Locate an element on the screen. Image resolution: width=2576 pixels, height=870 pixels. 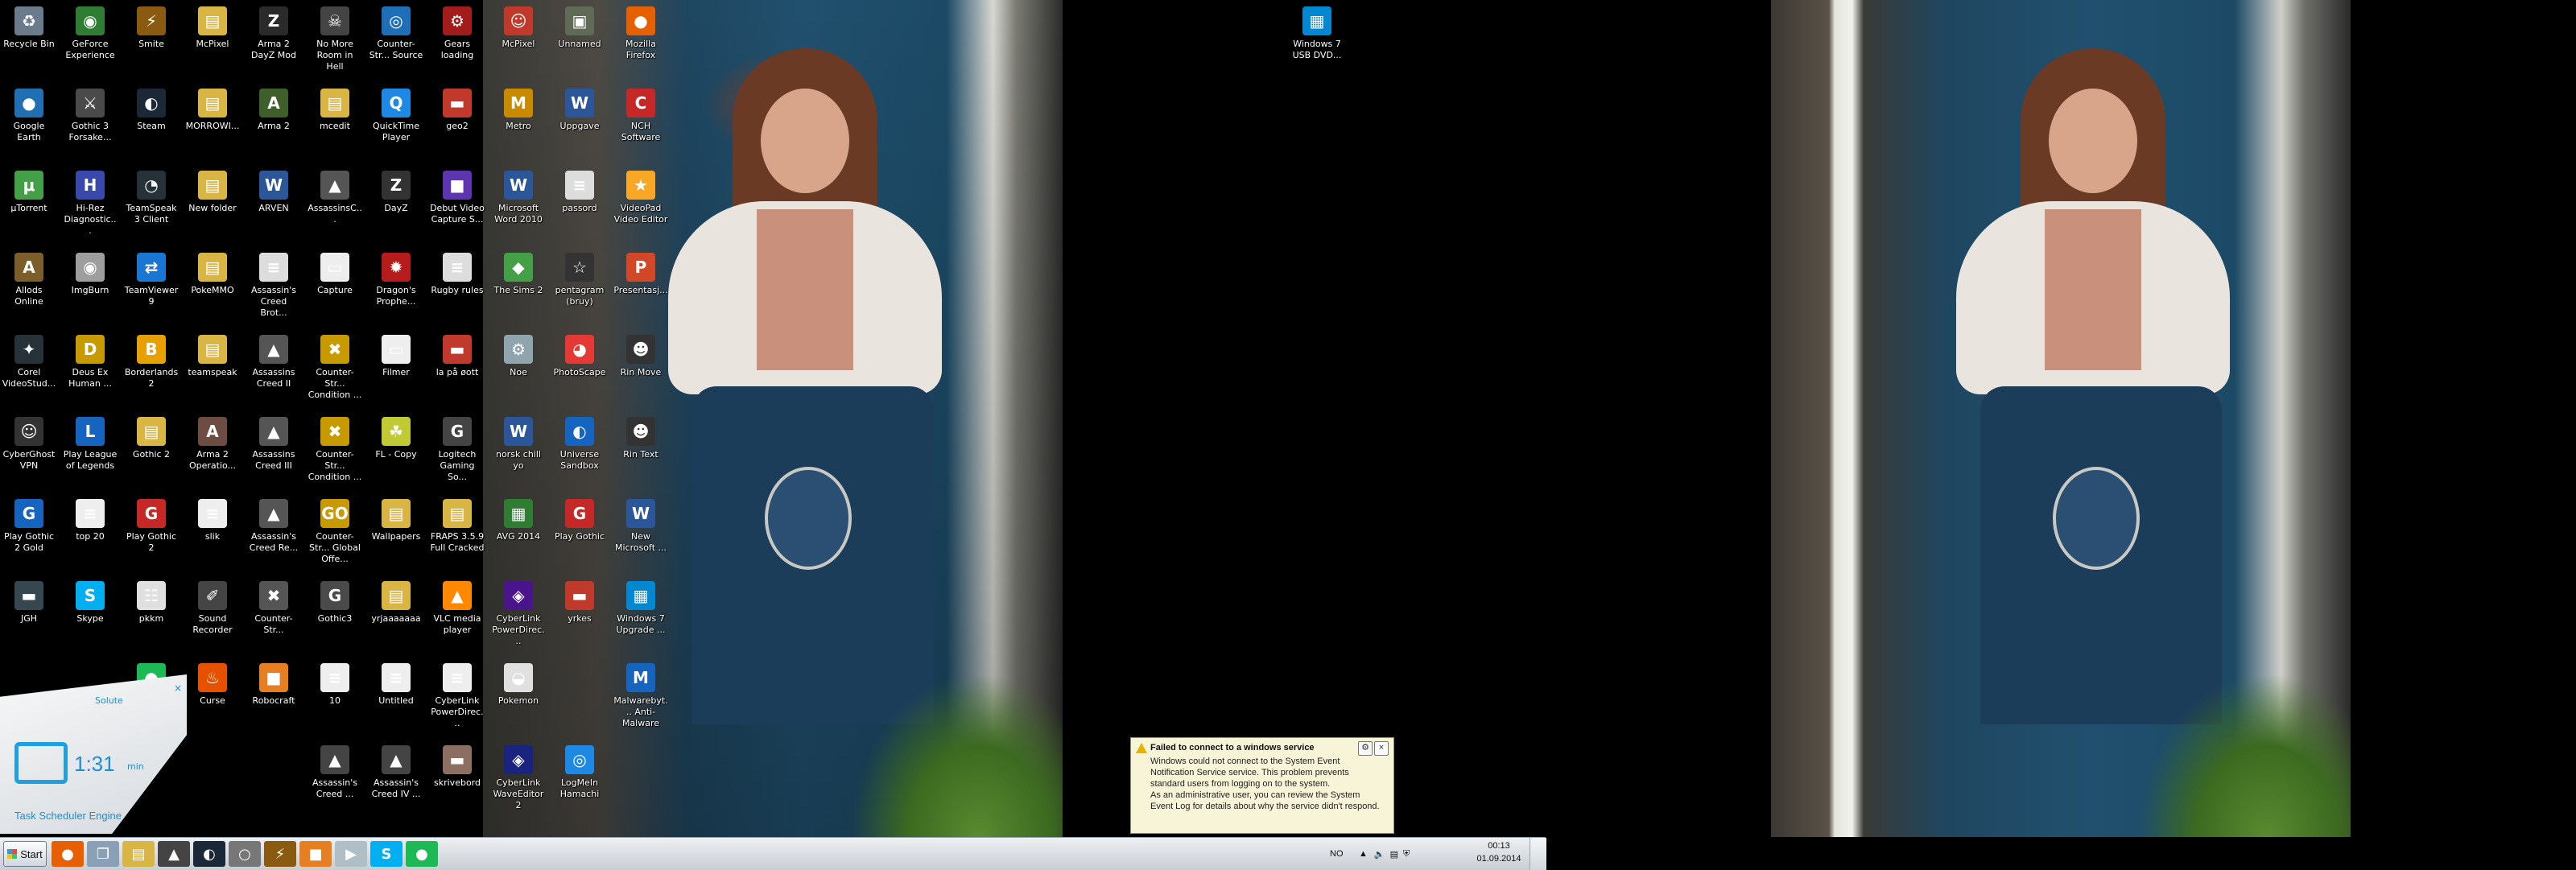
scheduler-widget: Solute × 1:31 min Task Scheduler Engine is located at coordinates (93, 754).